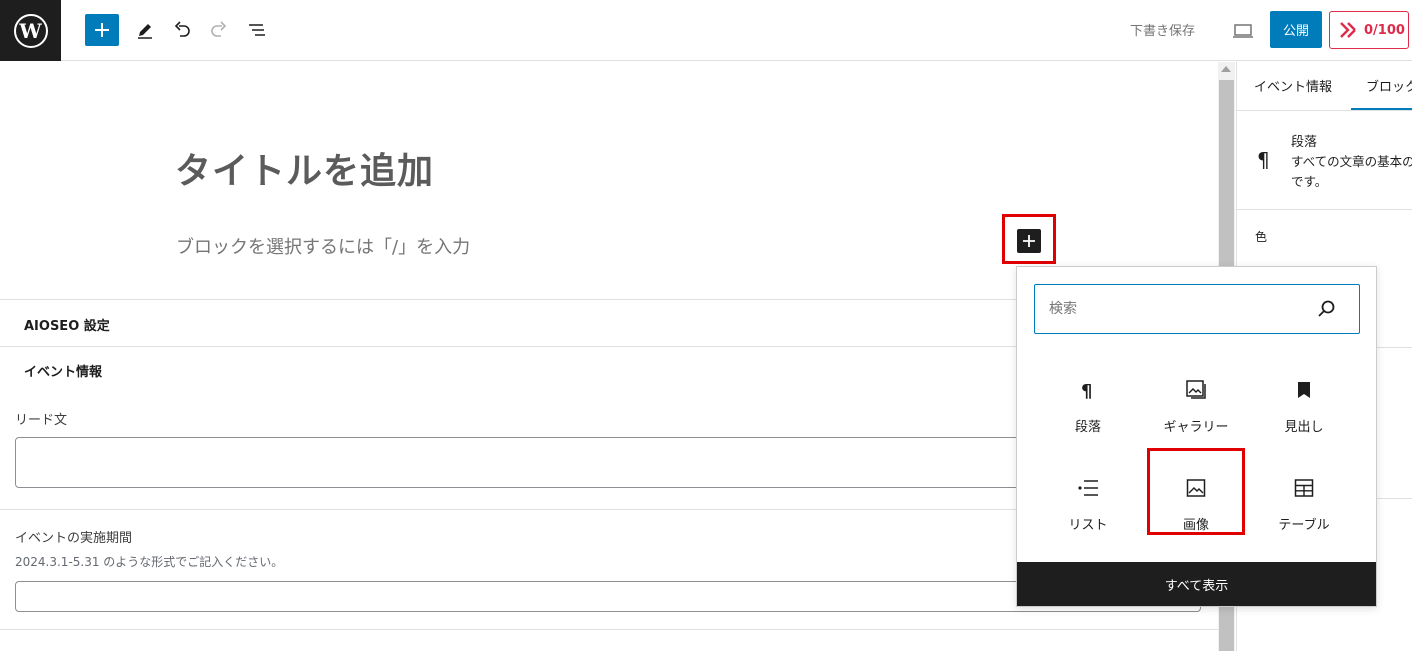 The image size is (1412, 651). Describe the element at coordinates (304, 168) in the screenshot. I see `post-title-field: タイトルを追加` at that location.